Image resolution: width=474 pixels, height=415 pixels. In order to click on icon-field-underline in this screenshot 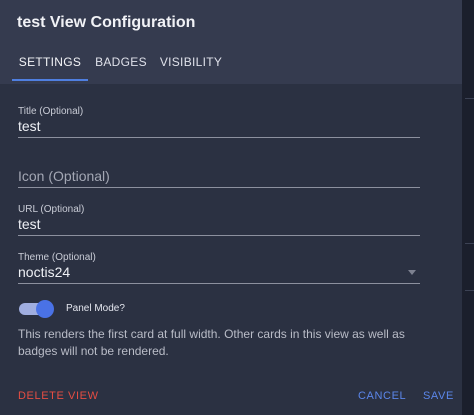, I will do `click(219, 187)`.